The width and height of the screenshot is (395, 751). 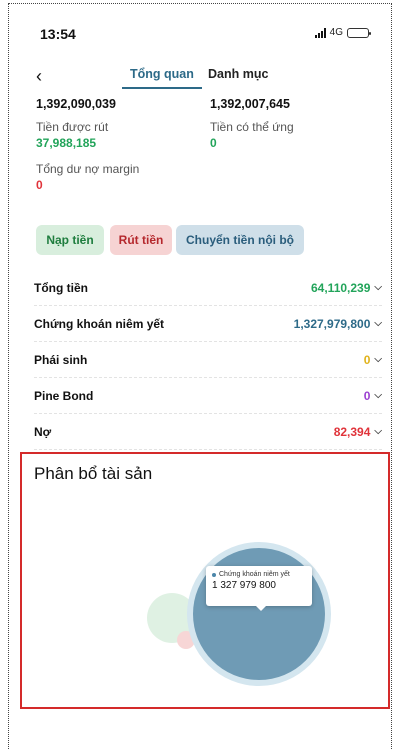 What do you see at coordinates (336, 32) in the screenshot?
I see `network-type: 4G` at bounding box center [336, 32].